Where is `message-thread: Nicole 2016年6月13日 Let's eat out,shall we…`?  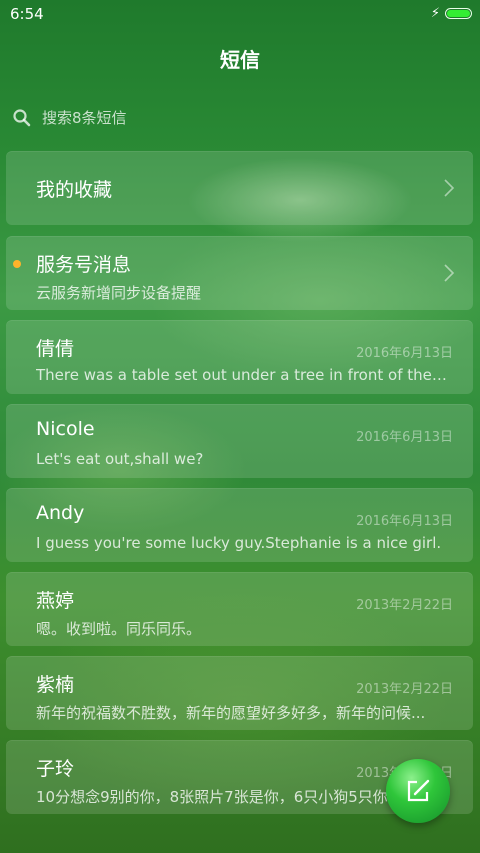
message-thread: Nicole 2016年6月13日 Let's eat out,shall we… is located at coordinates (239, 441).